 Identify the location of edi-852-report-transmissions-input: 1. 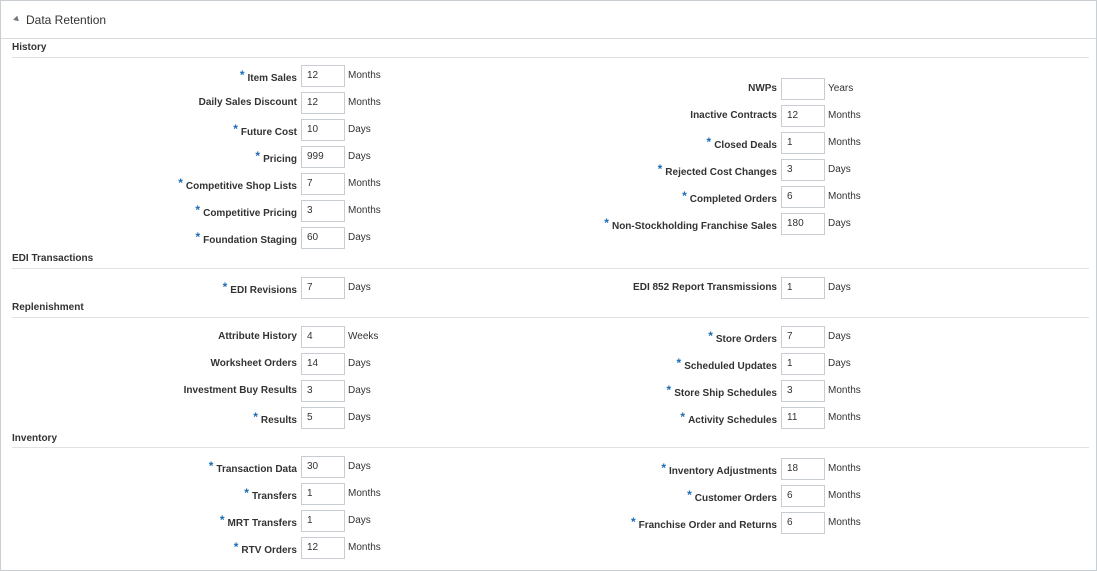
(803, 288).